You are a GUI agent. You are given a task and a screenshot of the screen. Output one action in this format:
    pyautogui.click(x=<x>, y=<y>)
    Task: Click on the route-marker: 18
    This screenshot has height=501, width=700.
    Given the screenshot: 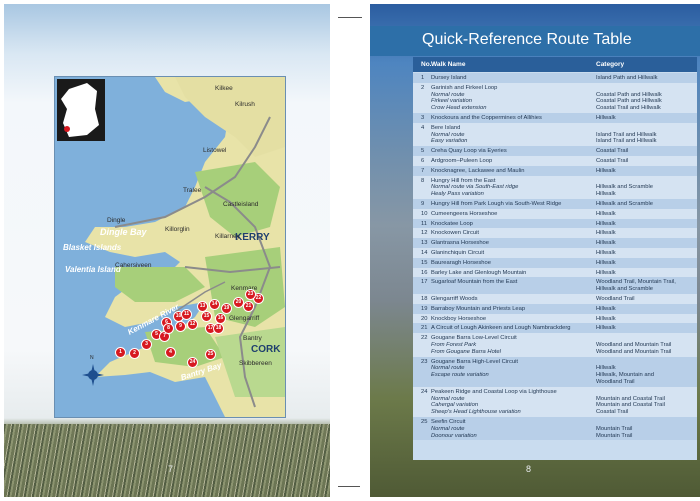 What is the action you would take?
    pyautogui.click(x=218, y=328)
    